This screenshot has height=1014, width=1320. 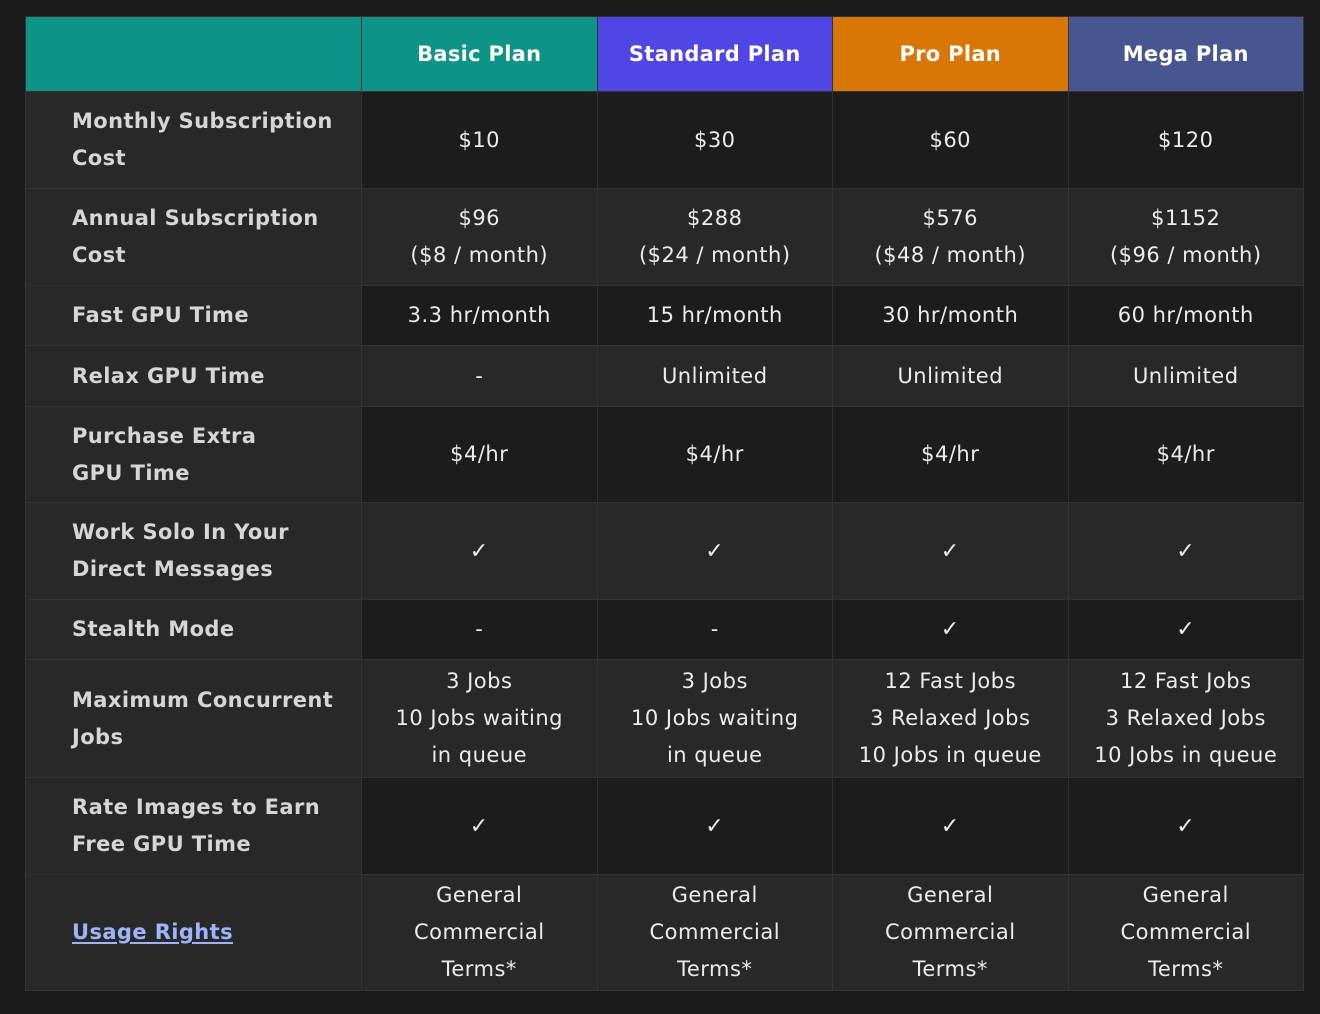 I want to click on cell-usage-rights-pro: General Commercial Terms*, so click(x=950, y=932).